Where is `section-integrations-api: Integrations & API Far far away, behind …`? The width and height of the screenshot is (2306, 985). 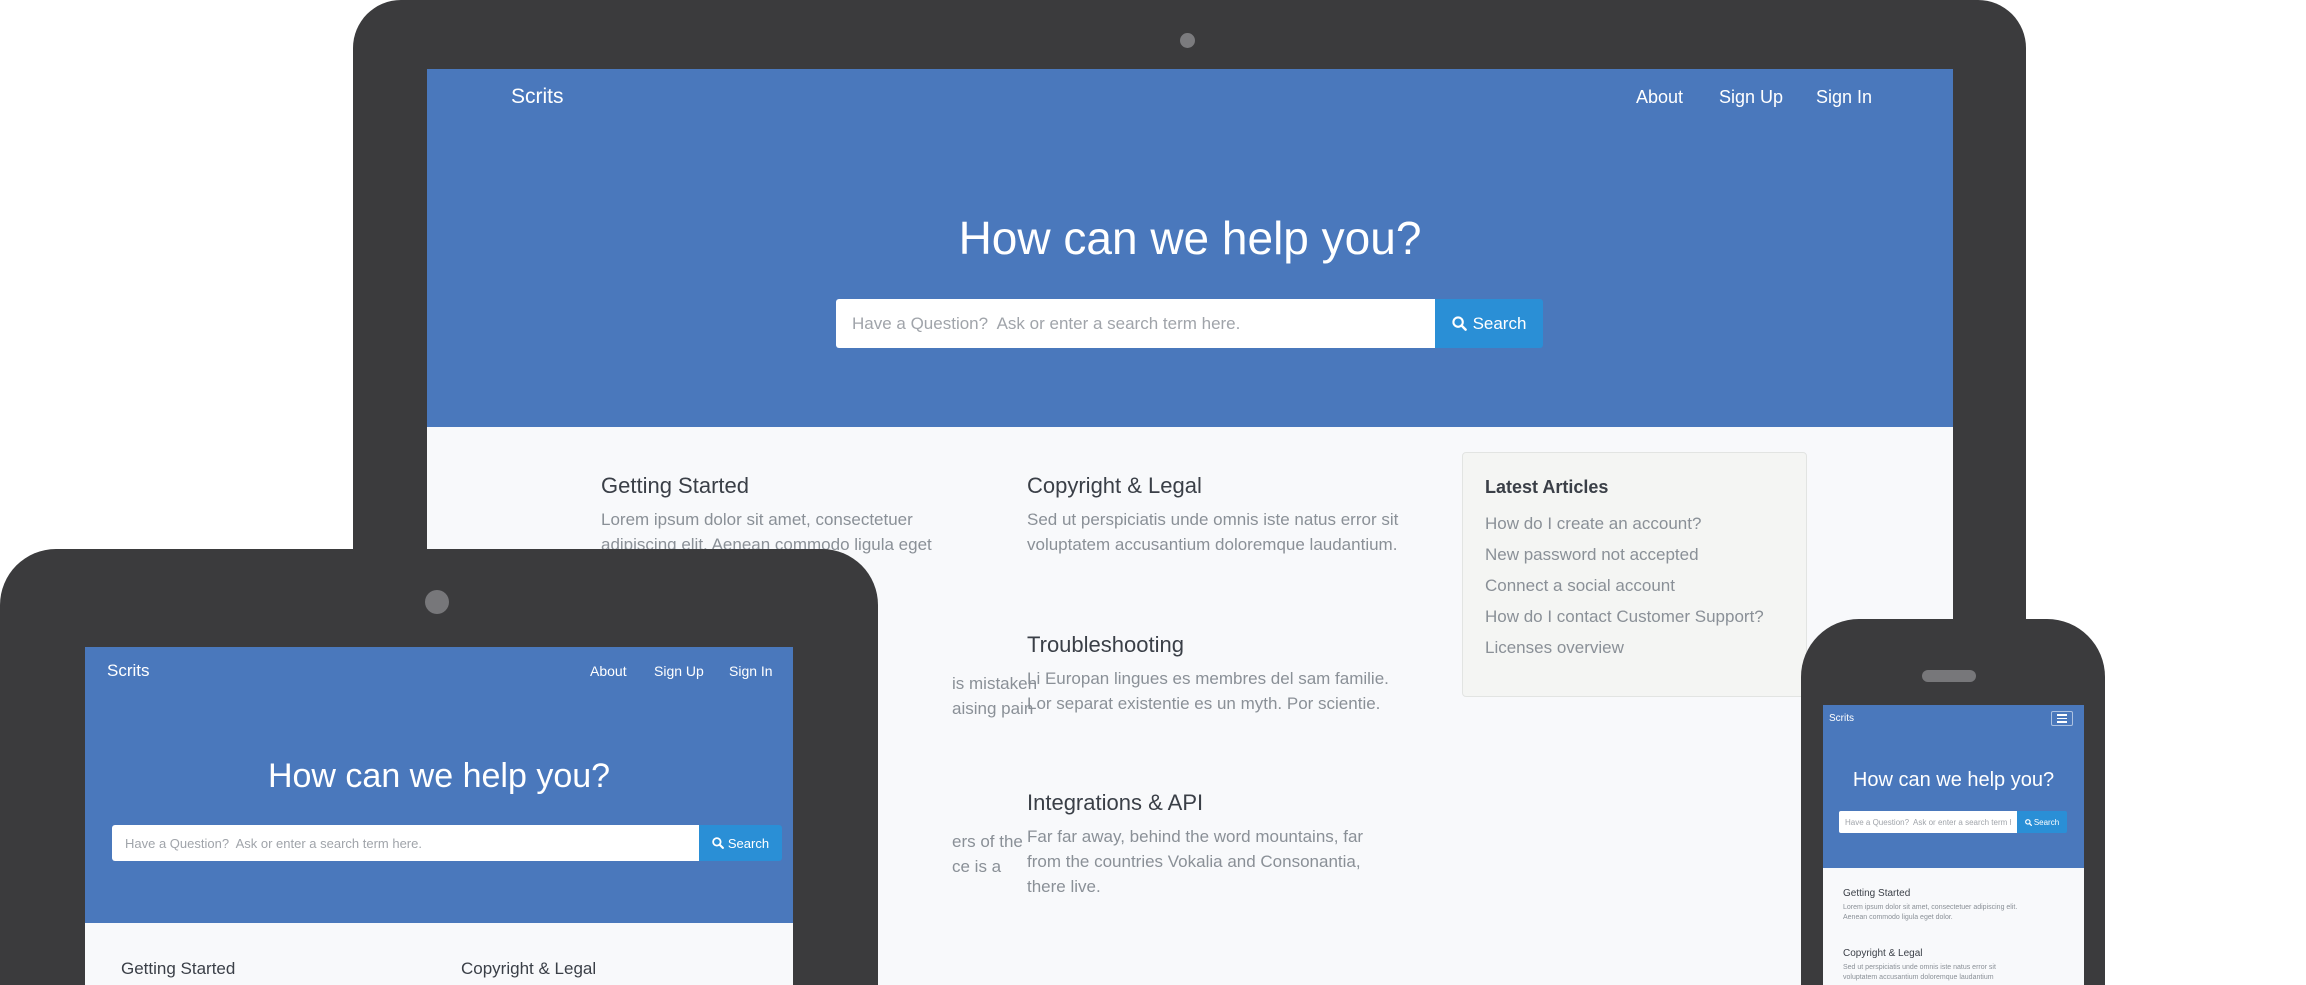
section-integrations-api: Integrations & API Far far away, behind … is located at coordinates (1207, 844).